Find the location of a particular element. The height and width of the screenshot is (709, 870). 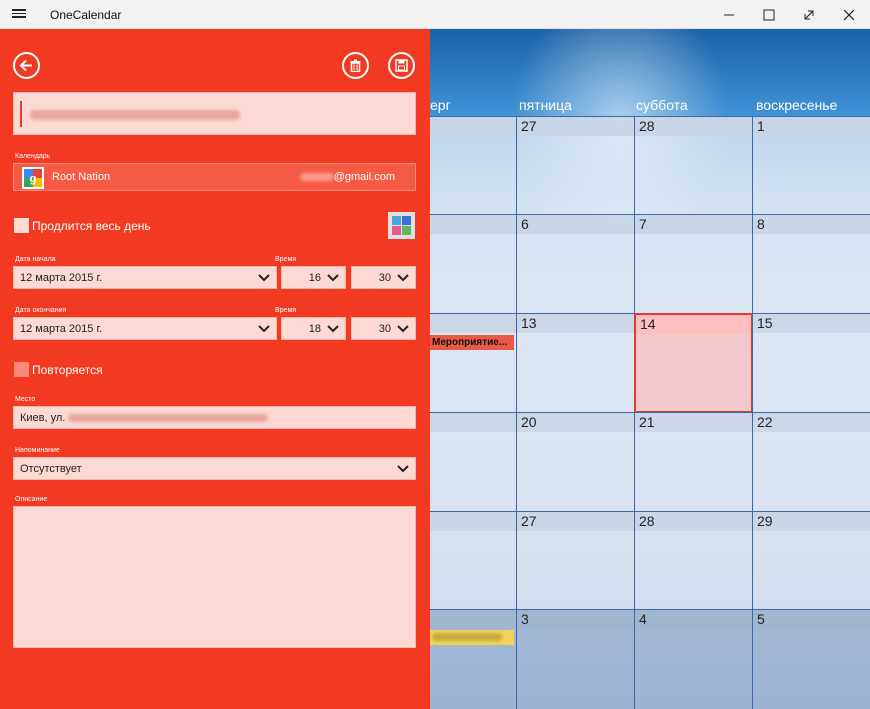

fullscreen-button is located at coordinates (809, 14).